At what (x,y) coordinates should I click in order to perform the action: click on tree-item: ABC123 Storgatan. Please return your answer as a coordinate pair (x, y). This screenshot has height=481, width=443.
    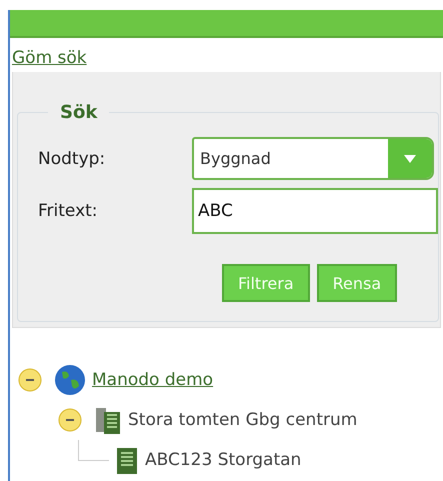
    Looking at the image, I should click on (223, 460).